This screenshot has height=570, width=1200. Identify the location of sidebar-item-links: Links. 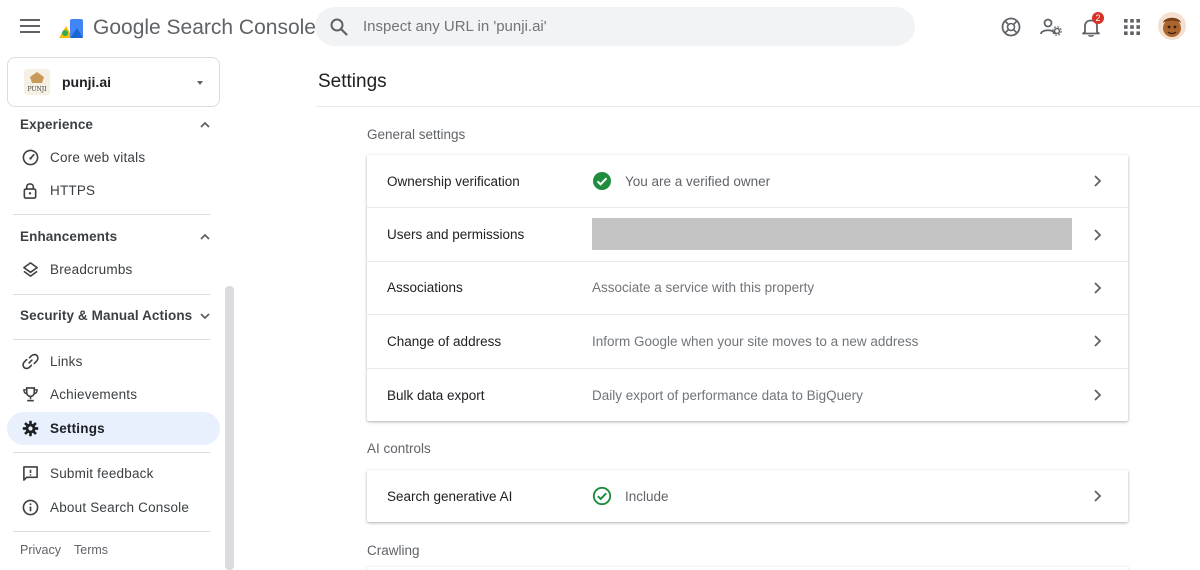
(113, 361).